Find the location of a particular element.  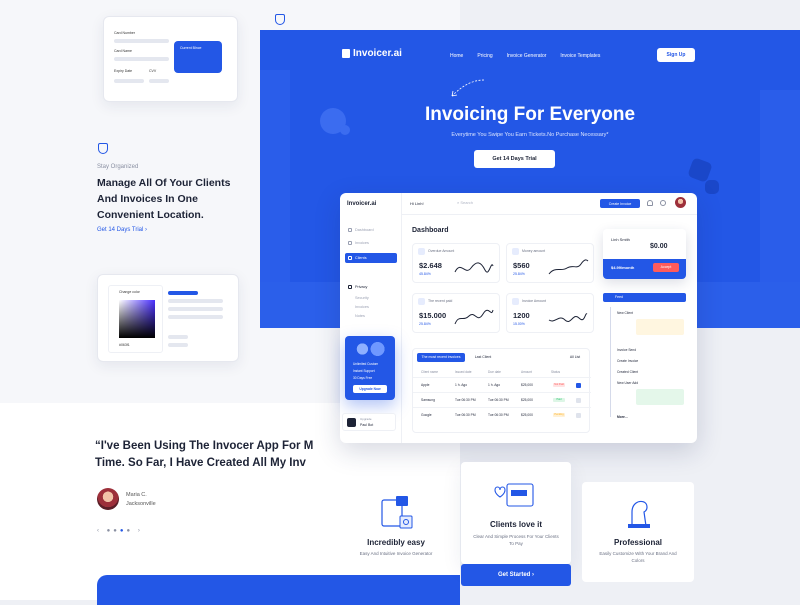

nav-home: Home is located at coordinates (456, 56).